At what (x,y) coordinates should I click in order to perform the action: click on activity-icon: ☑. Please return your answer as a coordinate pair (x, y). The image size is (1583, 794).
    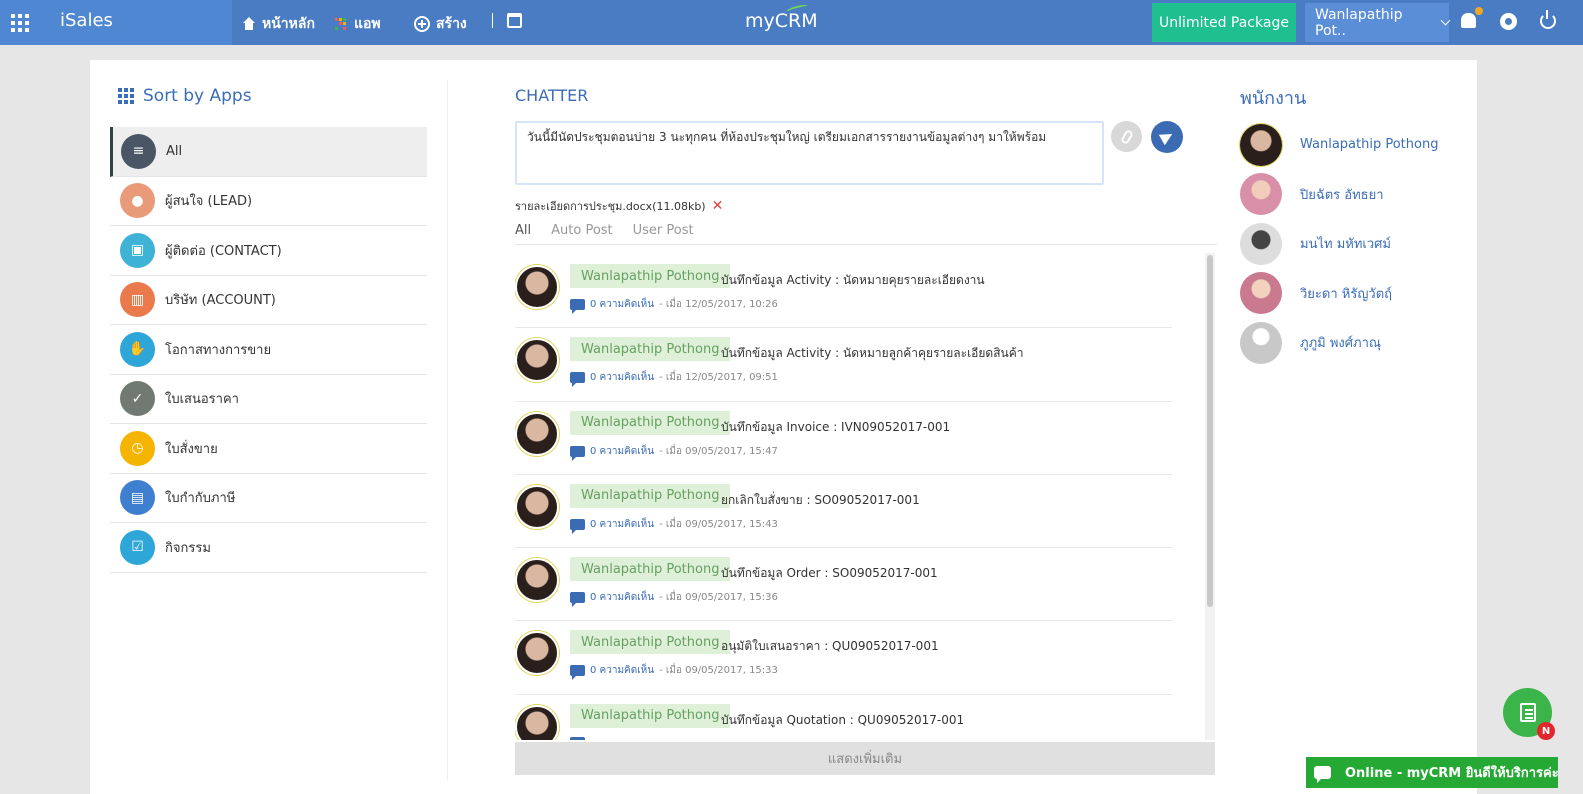
    Looking at the image, I should click on (137, 547).